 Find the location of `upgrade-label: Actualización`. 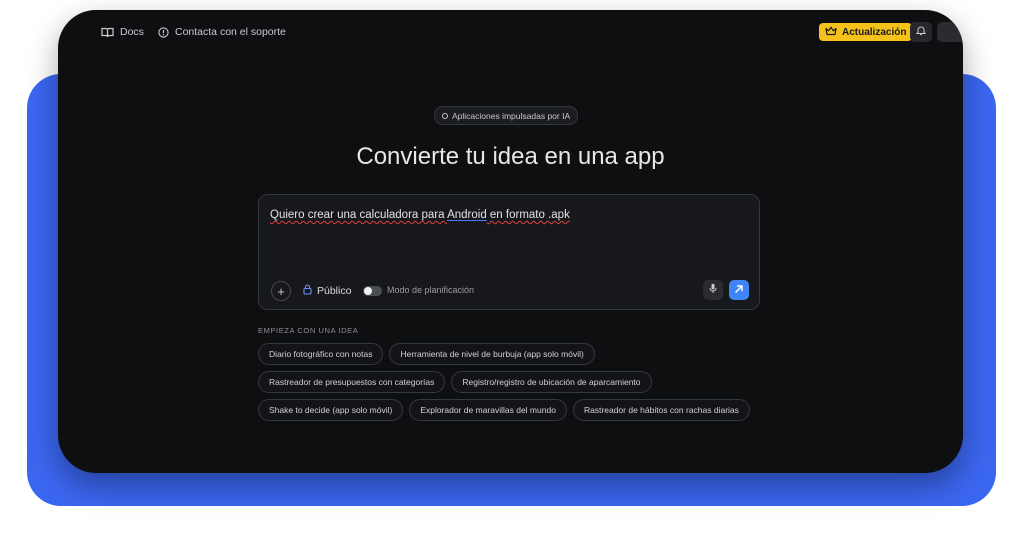

upgrade-label: Actualización is located at coordinates (874, 32).